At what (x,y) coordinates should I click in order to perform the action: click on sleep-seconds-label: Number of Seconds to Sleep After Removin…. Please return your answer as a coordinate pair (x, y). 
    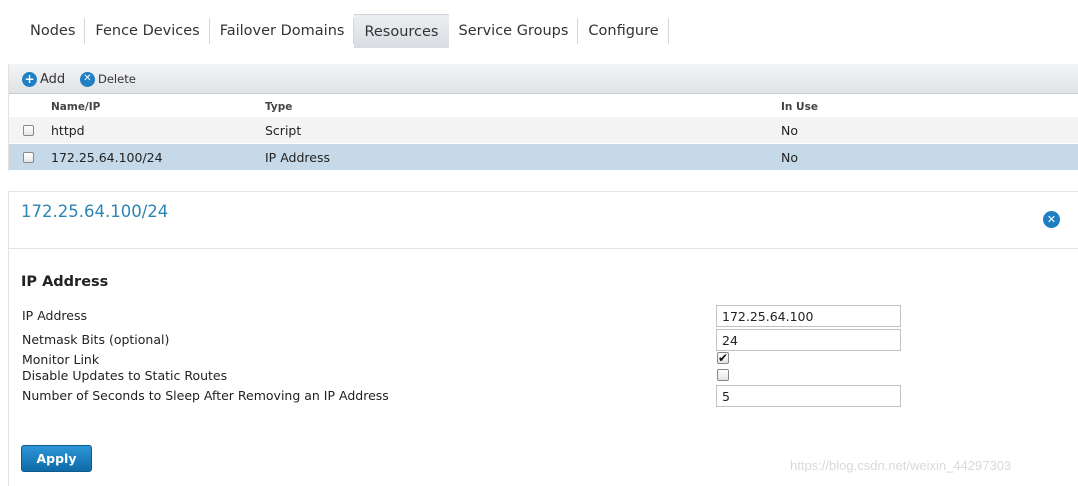
    Looking at the image, I should click on (205, 395).